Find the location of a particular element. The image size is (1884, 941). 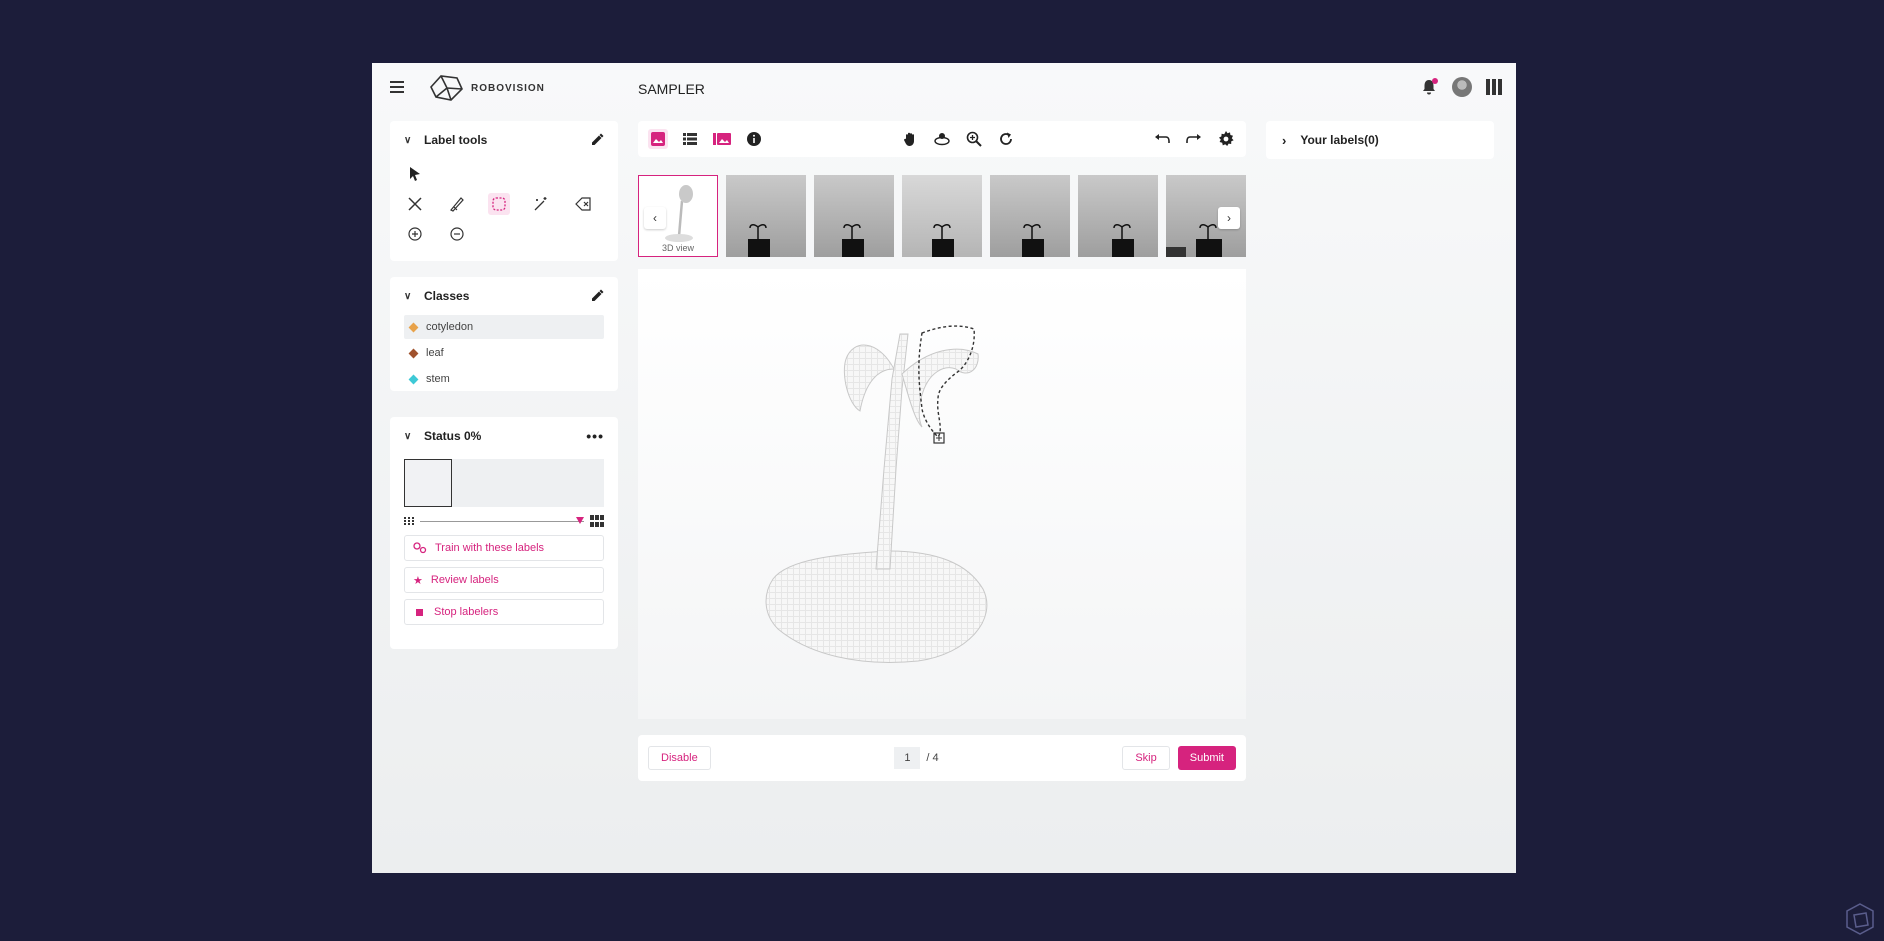

lasso-tool is located at coordinates (499, 204).